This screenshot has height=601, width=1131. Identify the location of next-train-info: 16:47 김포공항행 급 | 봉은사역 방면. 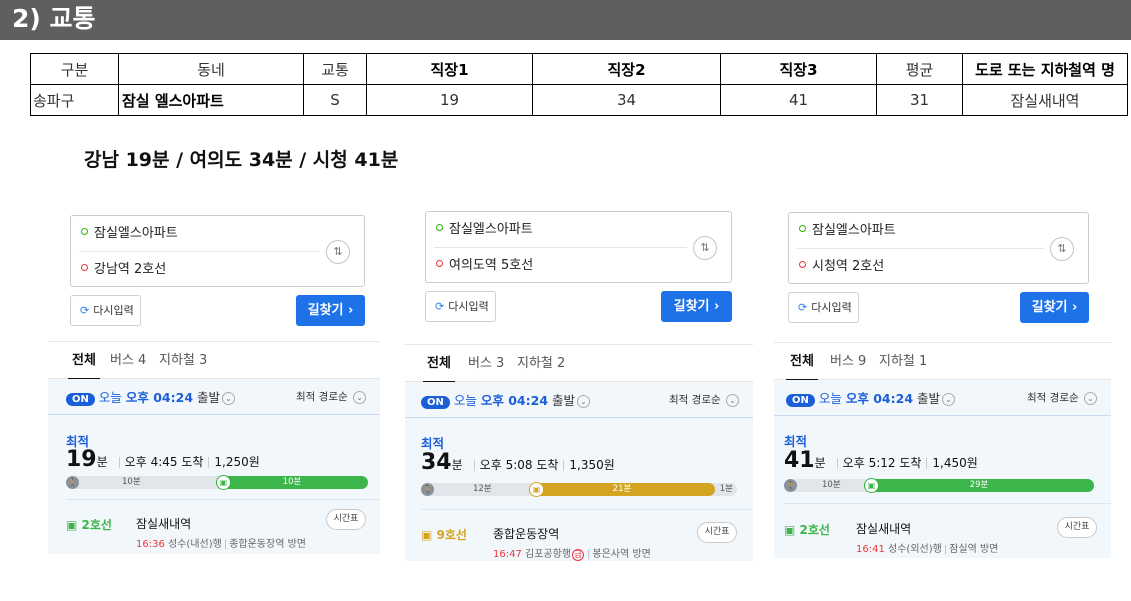
(572, 553).